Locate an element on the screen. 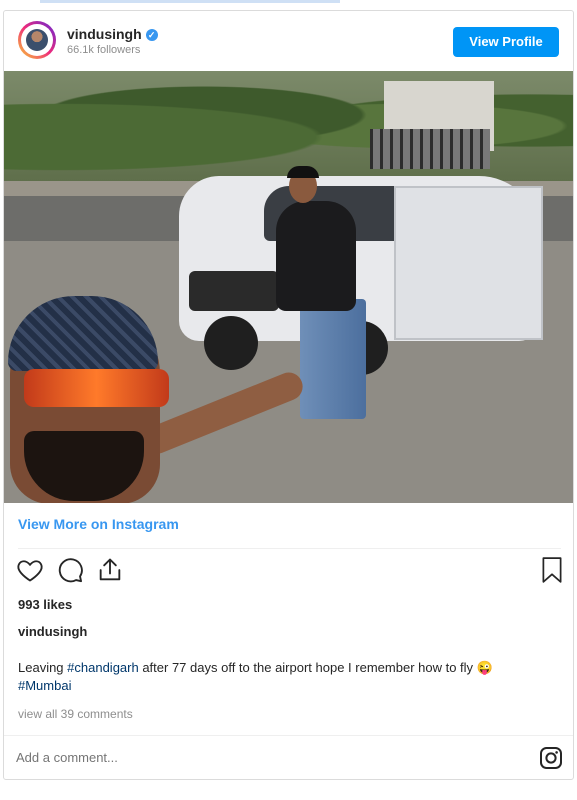 The width and height of the screenshot is (577, 800). hashtag-link: #Mumbai is located at coordinates (44, 685).